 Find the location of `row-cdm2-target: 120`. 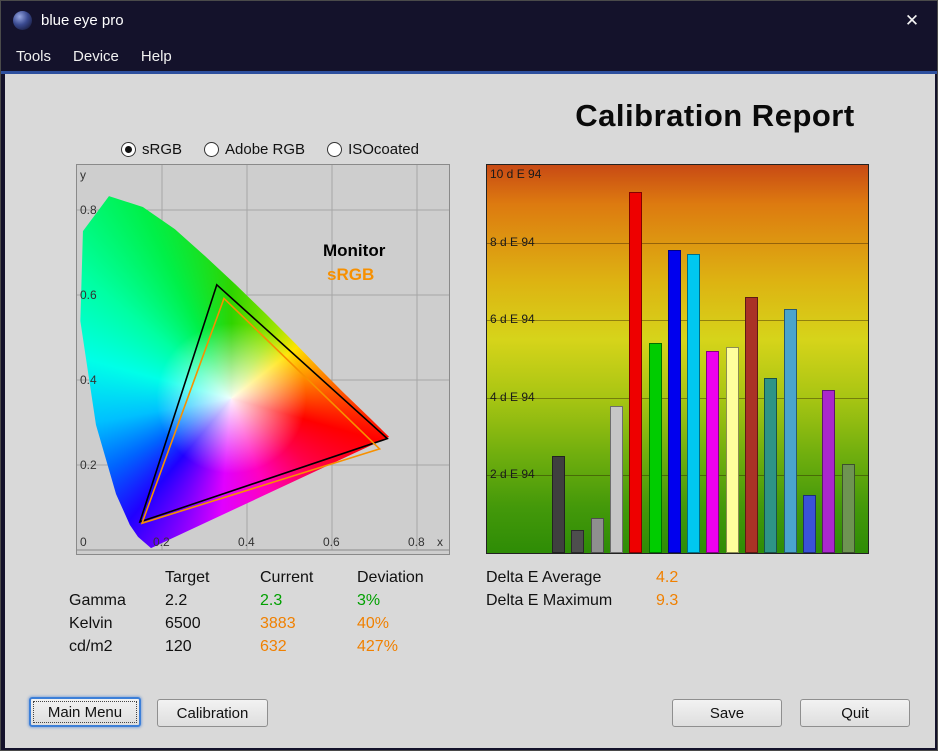

row-cdm2-target: 120 is located at coordinates (178, 646).